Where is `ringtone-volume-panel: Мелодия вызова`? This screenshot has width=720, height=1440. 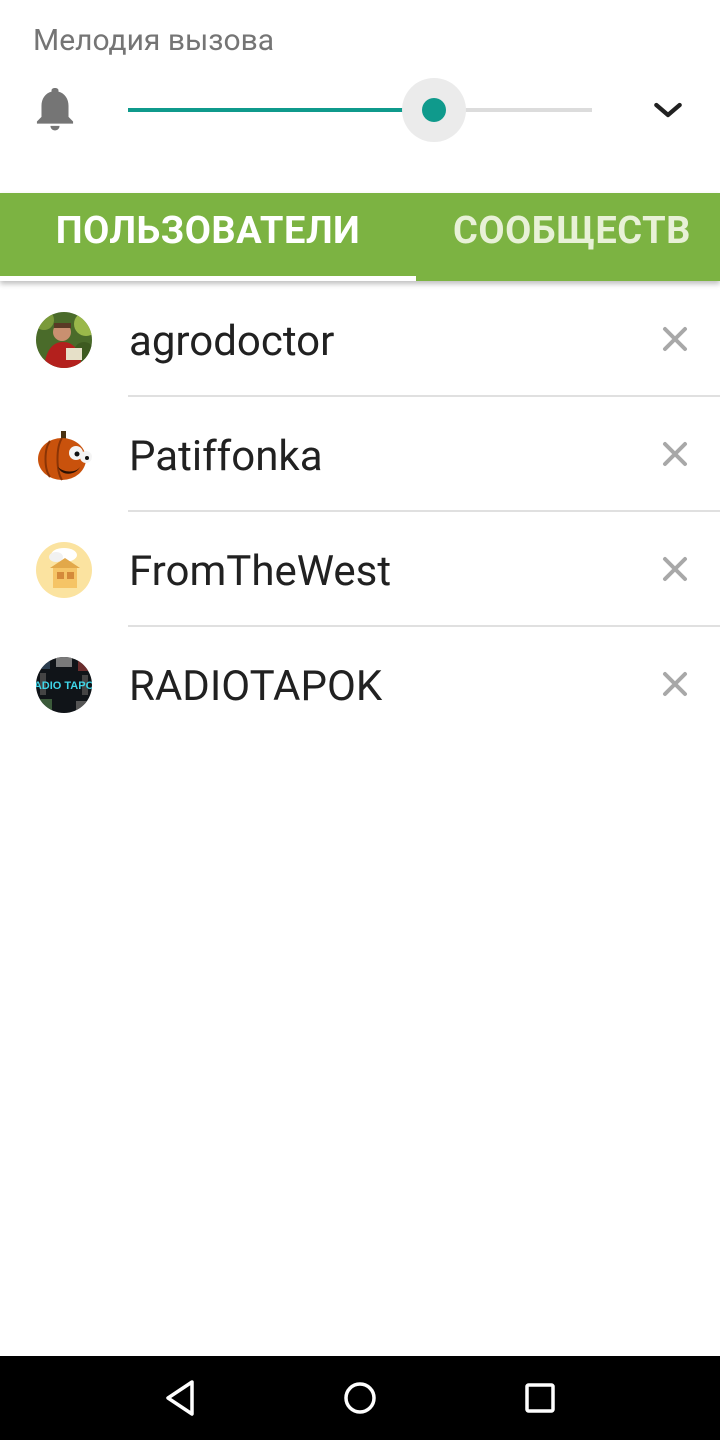 ringtone-volume-panel: Мелодия вызова is located at coordinates (360, 96).